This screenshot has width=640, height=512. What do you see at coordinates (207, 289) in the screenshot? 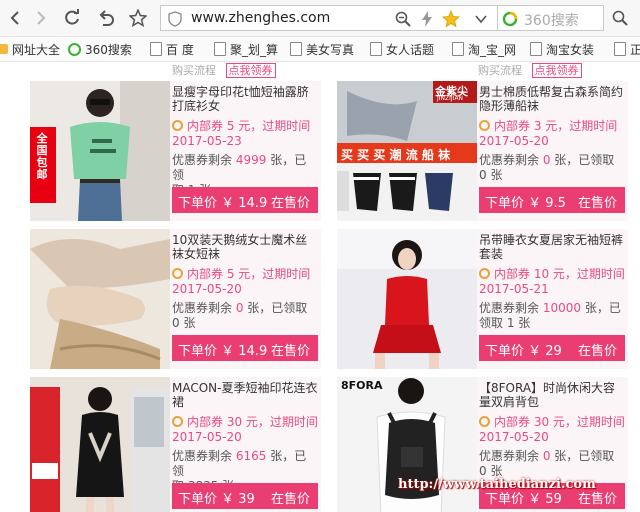
I see `coupon-expiry: 2017-05-20` at bounding box center [207, 289].